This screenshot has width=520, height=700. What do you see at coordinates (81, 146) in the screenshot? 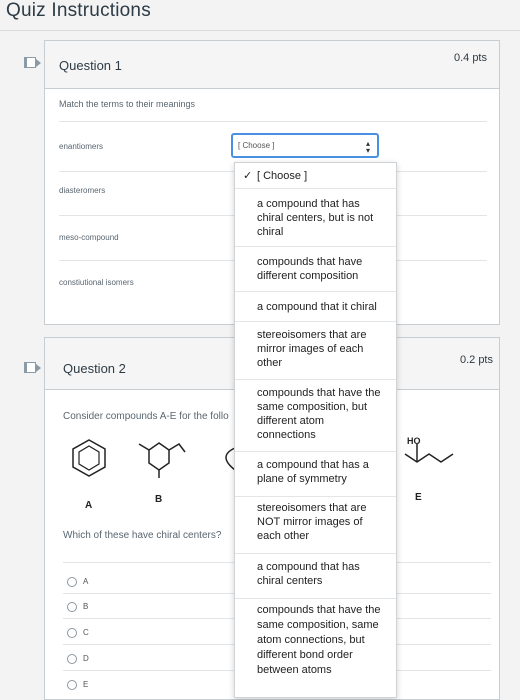
I see `term-enantiomers: enantiomers` at bounding box center [81, 146].